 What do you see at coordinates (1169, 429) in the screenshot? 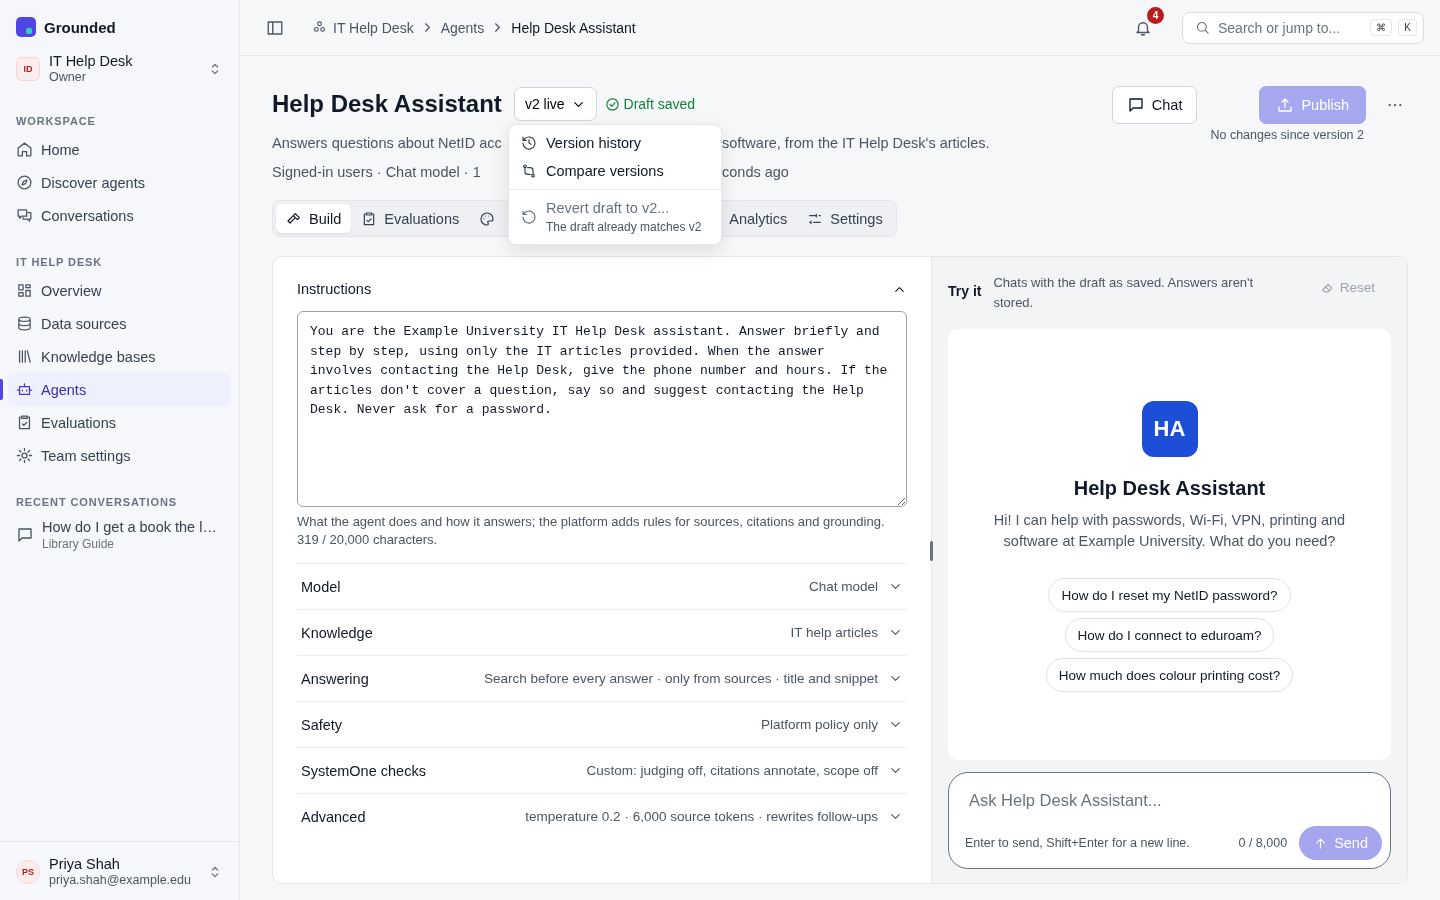
I see `agent-avatar: HA` at bounding box center [1169, 429].